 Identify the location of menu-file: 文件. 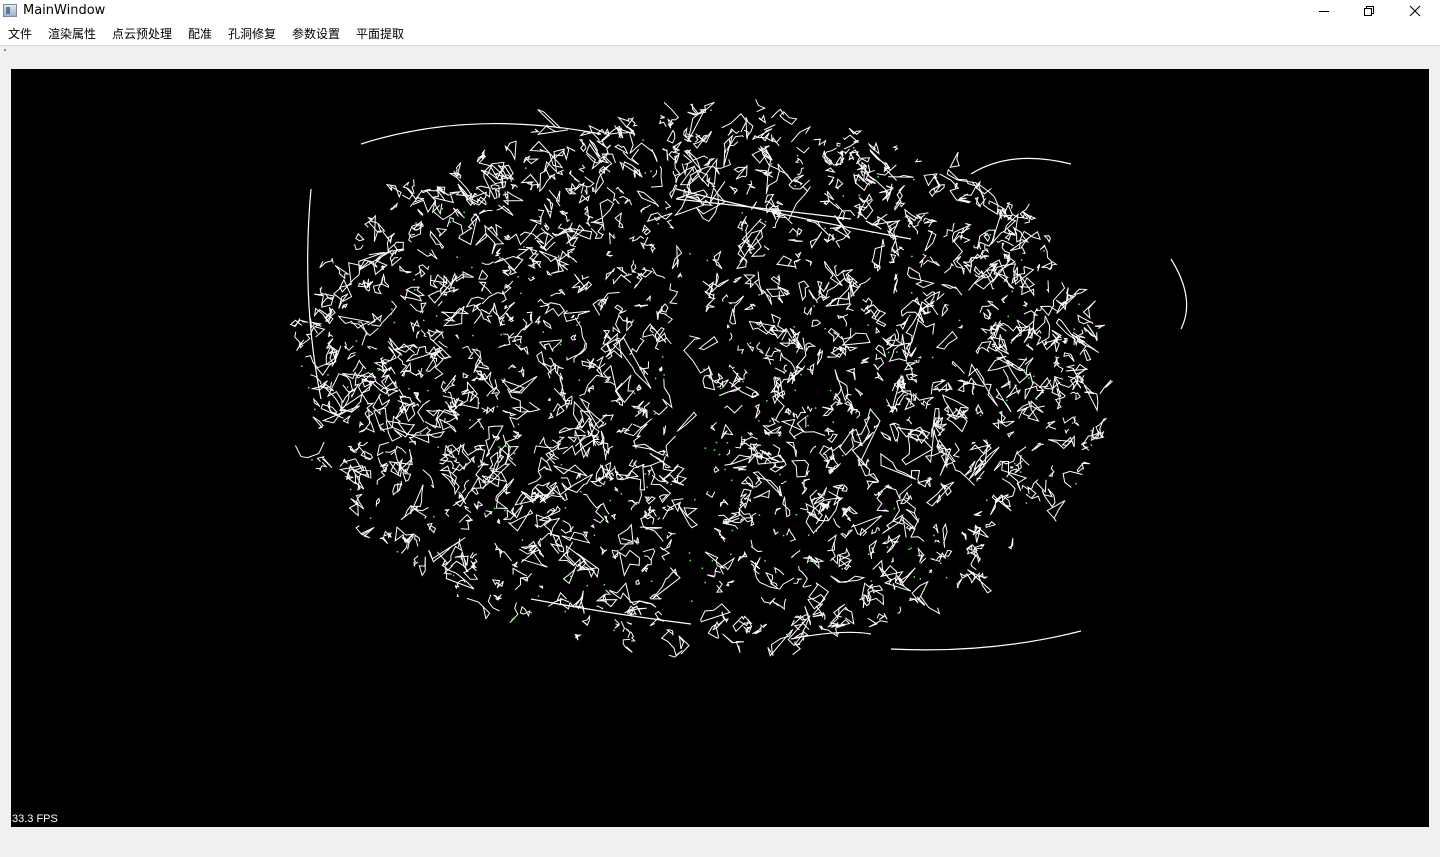
(20, 34).